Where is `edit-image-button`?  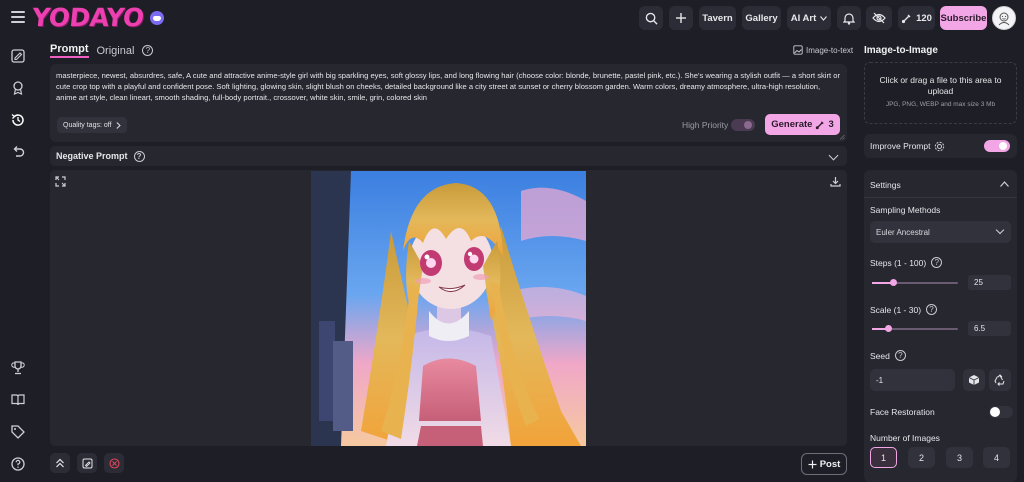 edit-image-button is located at coordinates (87, 463).